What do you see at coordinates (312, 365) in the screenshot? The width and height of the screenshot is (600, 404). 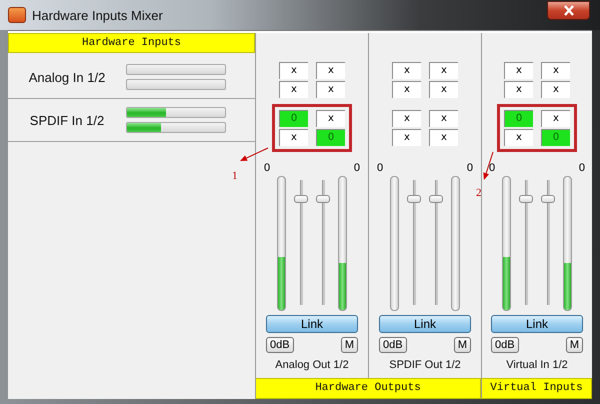 I see `output-name: Analog Out 1/2` at bounding box center [312, 365].